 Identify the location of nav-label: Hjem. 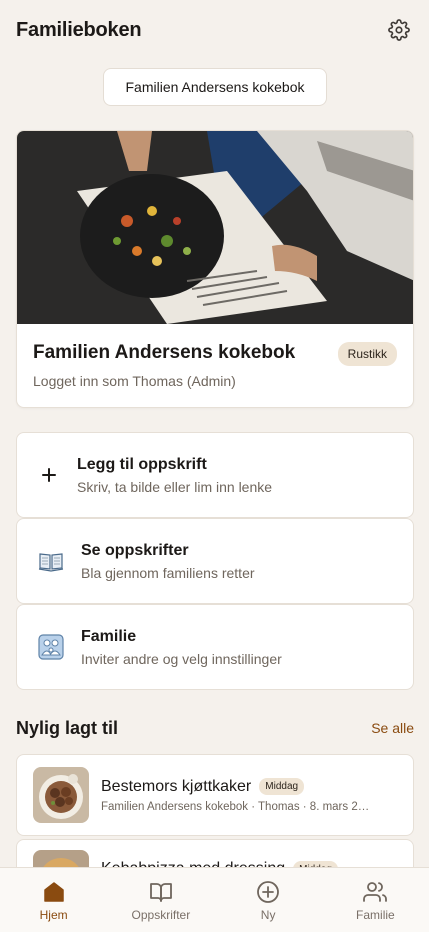
(53, 915).